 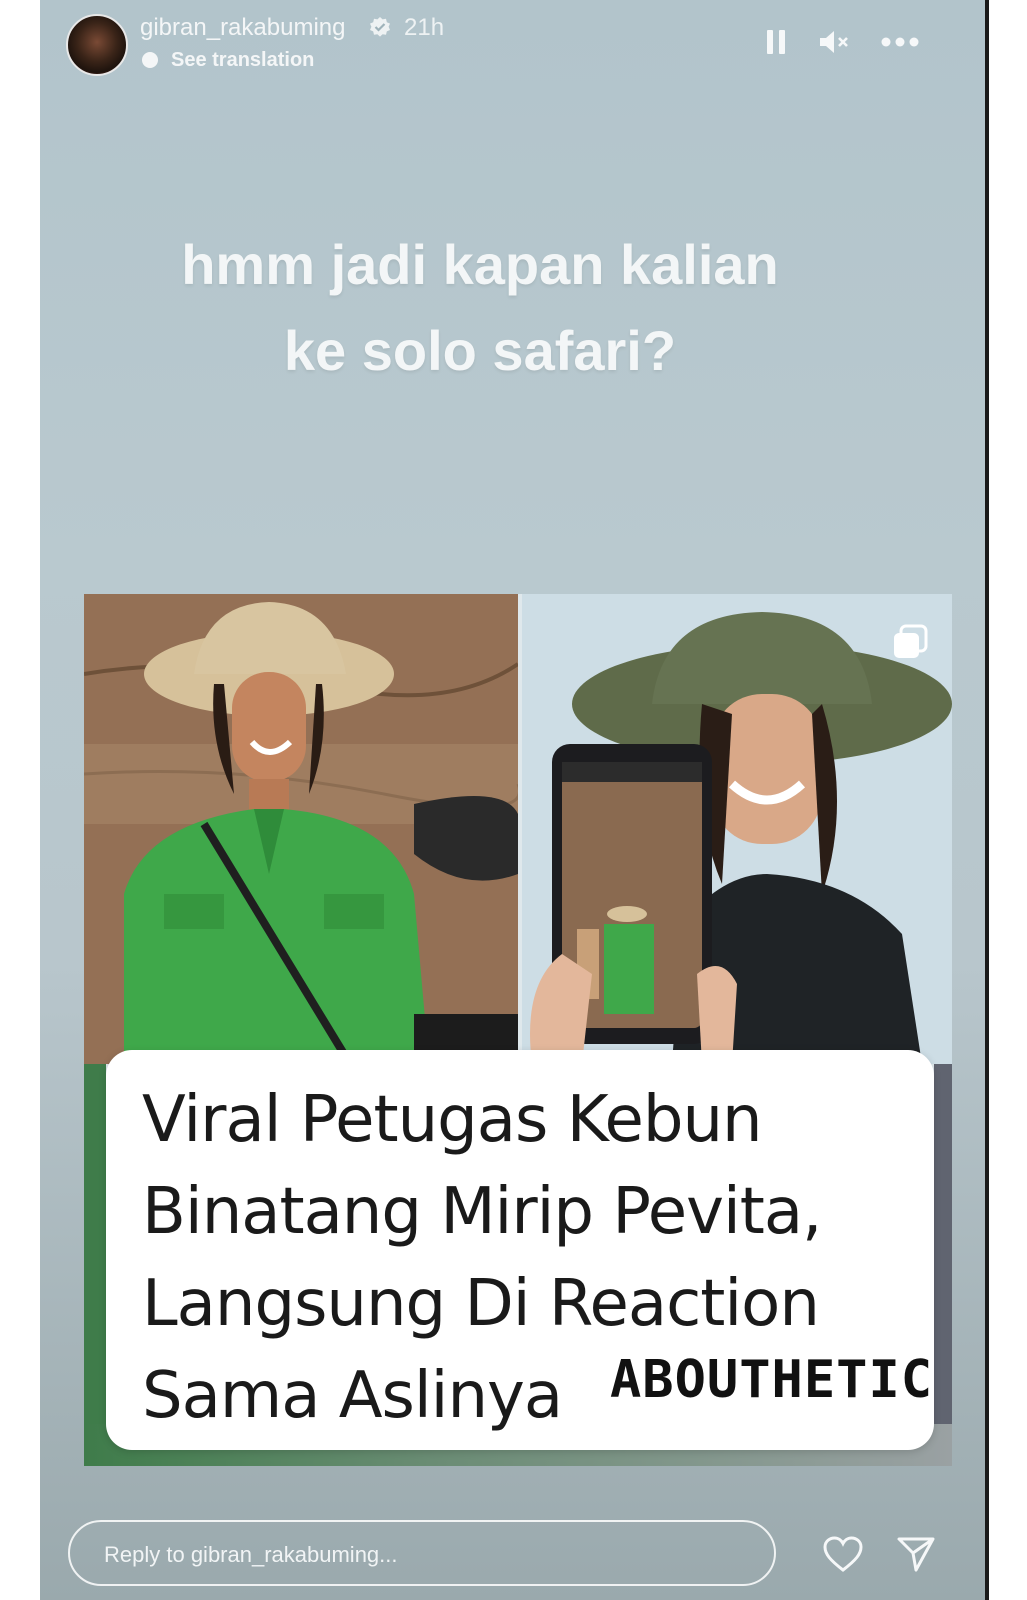 What do you see at coordinates (452, 1120) in the screenshot?
I see `headline-line-1: Viral Petugas Kebun` at bounding box center [452, 1120].